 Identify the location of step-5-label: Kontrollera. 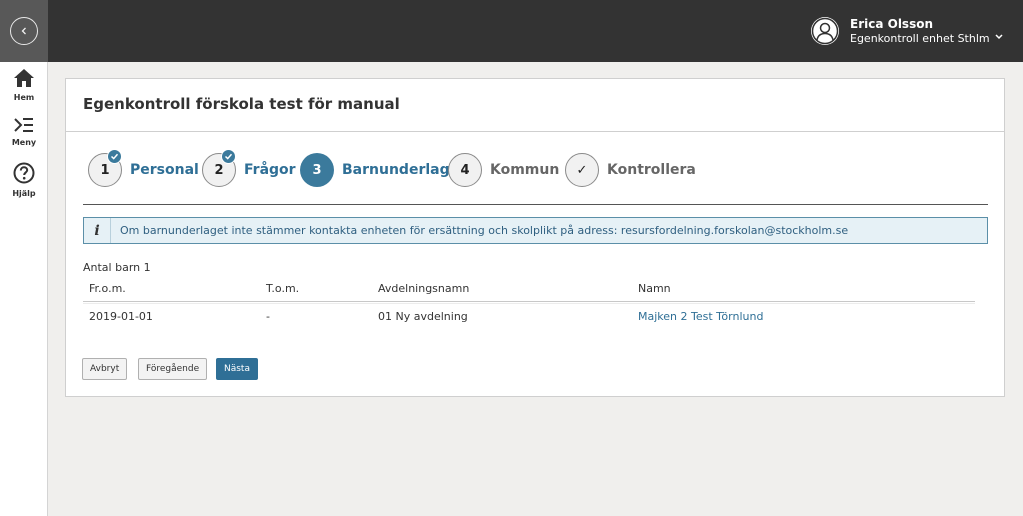
(651, 170).